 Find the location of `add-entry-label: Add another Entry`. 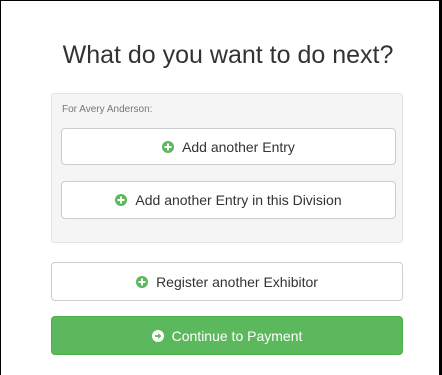

add-entry-label: Add another Entry is located at coordinates (238, 146).